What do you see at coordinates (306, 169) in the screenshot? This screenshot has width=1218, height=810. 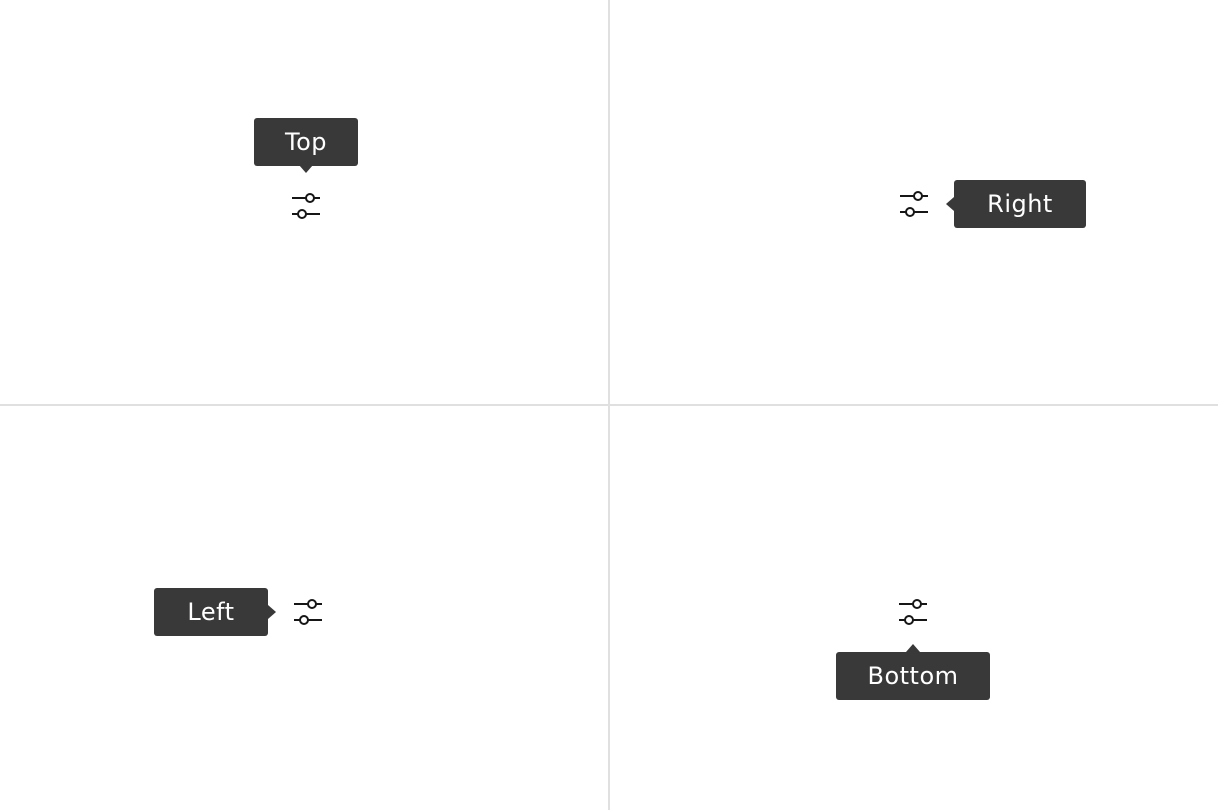 I see `tooltip-top-caret` at bounding box center [306, 169].